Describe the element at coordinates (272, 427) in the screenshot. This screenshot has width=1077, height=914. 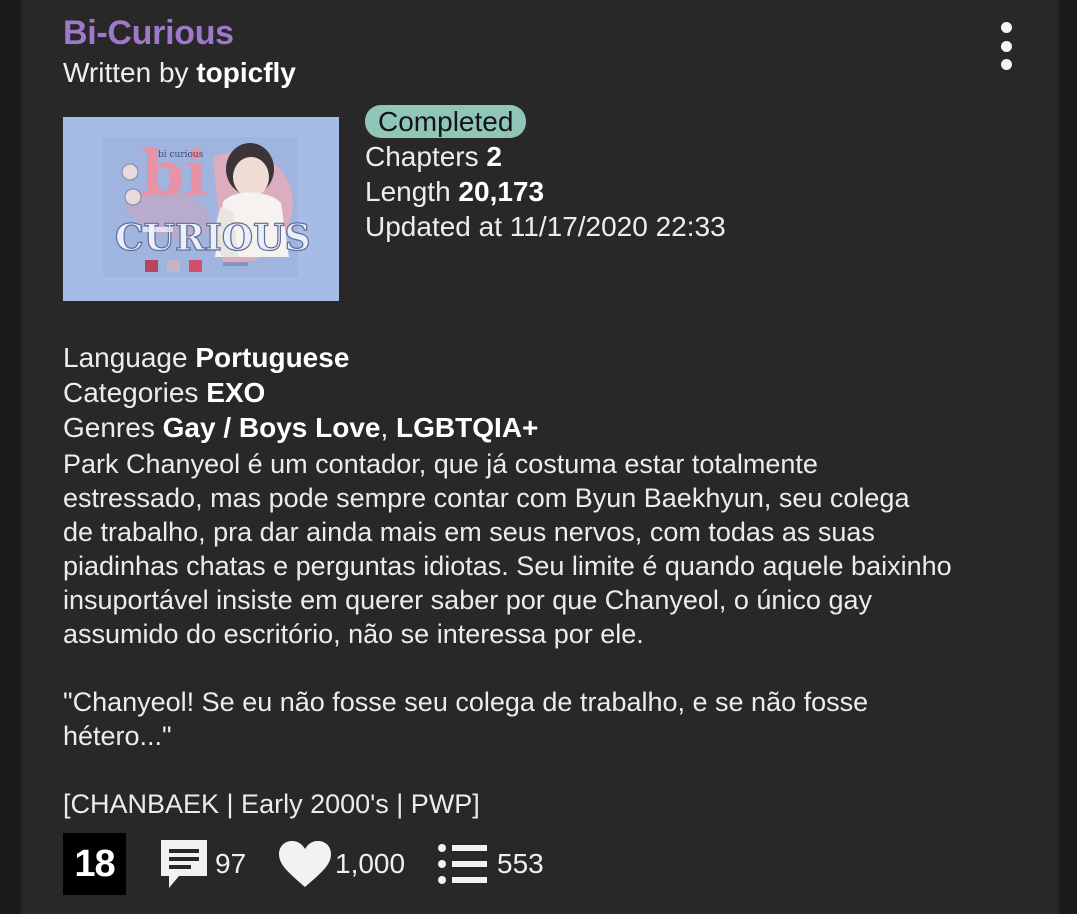
I see `genre-link-1: Gay / Boys Love` at that location.